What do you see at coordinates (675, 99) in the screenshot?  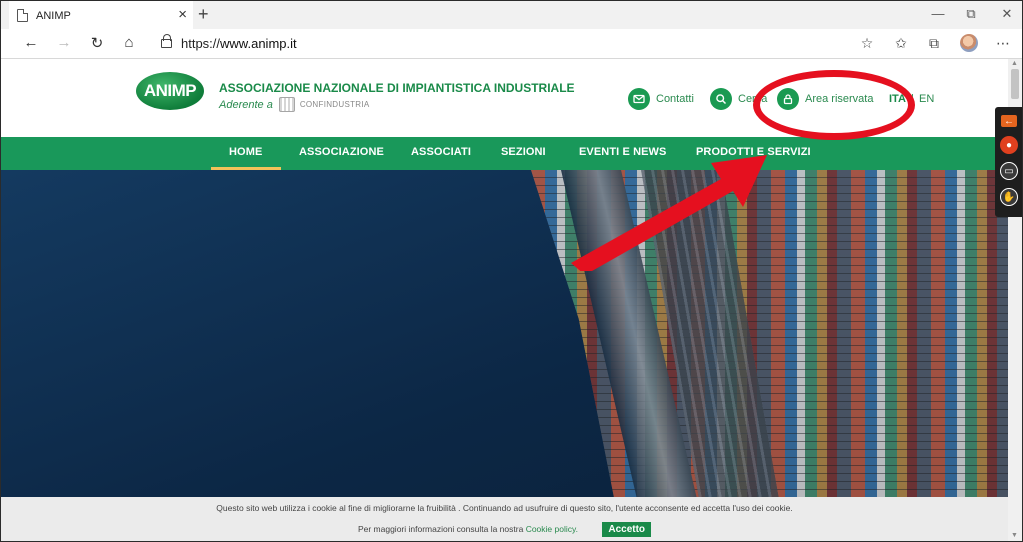 I see `contatti-label: Contatti` at bounding box center [675, 99].